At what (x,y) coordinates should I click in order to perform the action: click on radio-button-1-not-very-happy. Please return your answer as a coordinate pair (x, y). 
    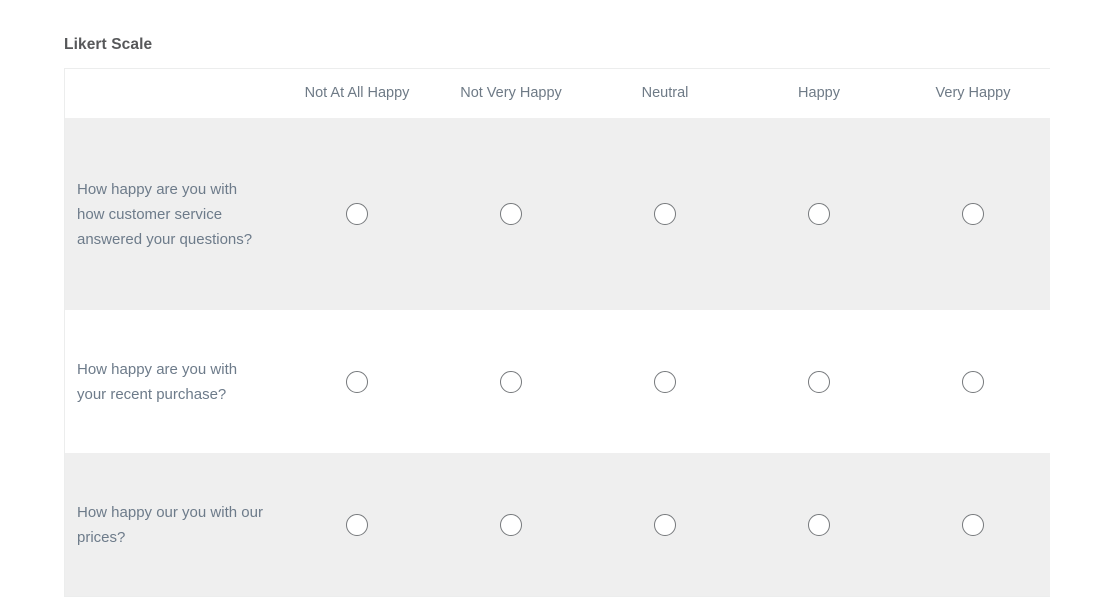
    Looking at the image, I should click on (511, 214).